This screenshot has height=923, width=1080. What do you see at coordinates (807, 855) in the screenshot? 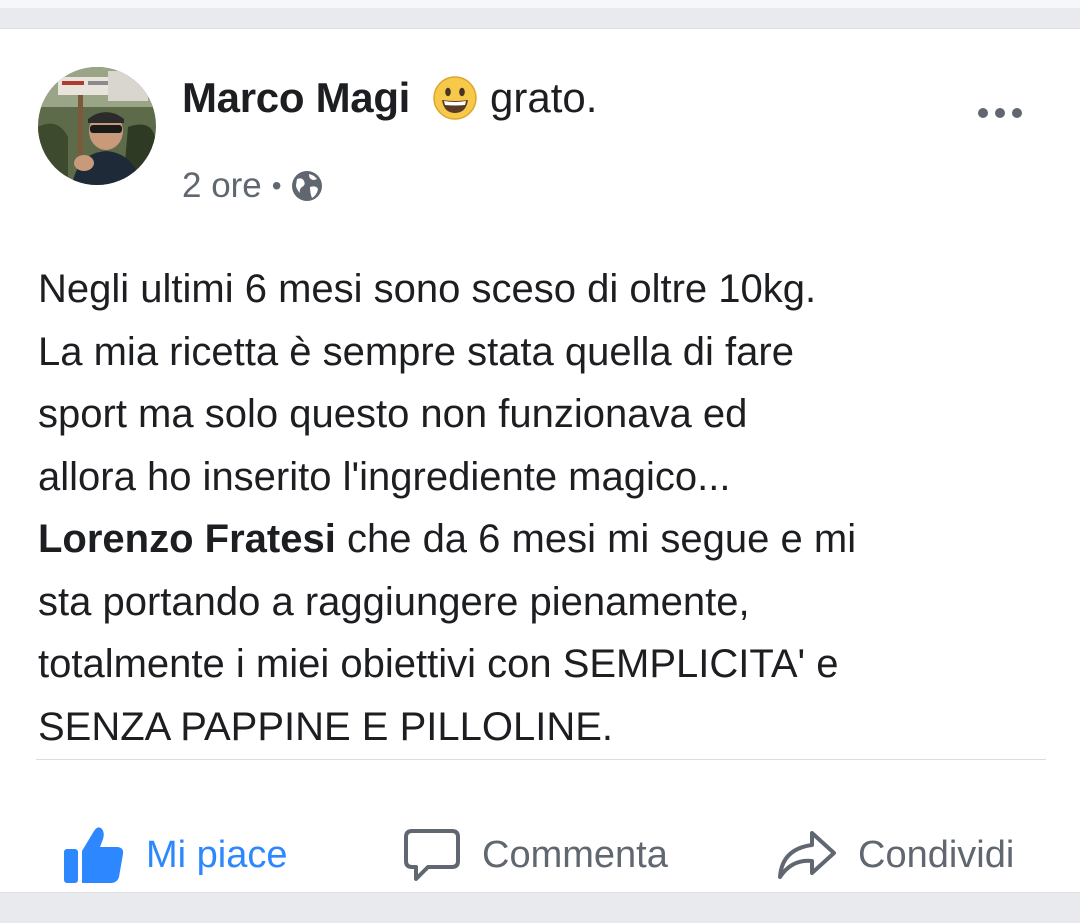
I see `share-arrow-icon` at bounding box center [807, 855].